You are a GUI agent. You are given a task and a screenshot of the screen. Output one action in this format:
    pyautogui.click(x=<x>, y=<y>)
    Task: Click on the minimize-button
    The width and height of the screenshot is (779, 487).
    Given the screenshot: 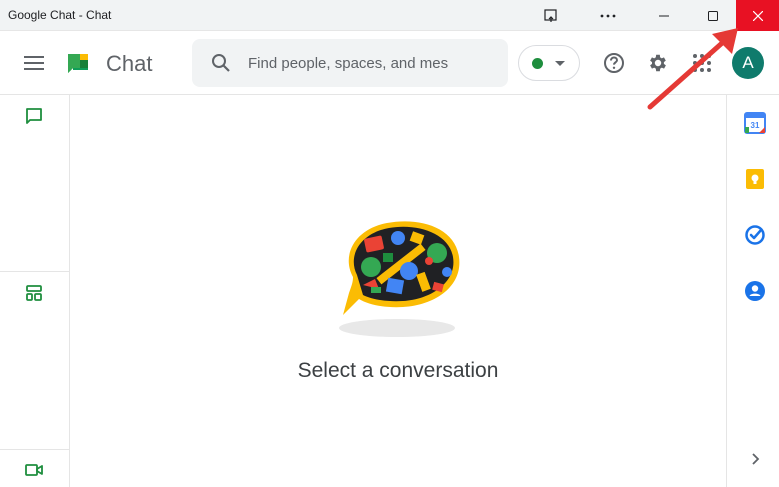 What is the action you would take?
    pyautogui.click(x=664, y=15)
    